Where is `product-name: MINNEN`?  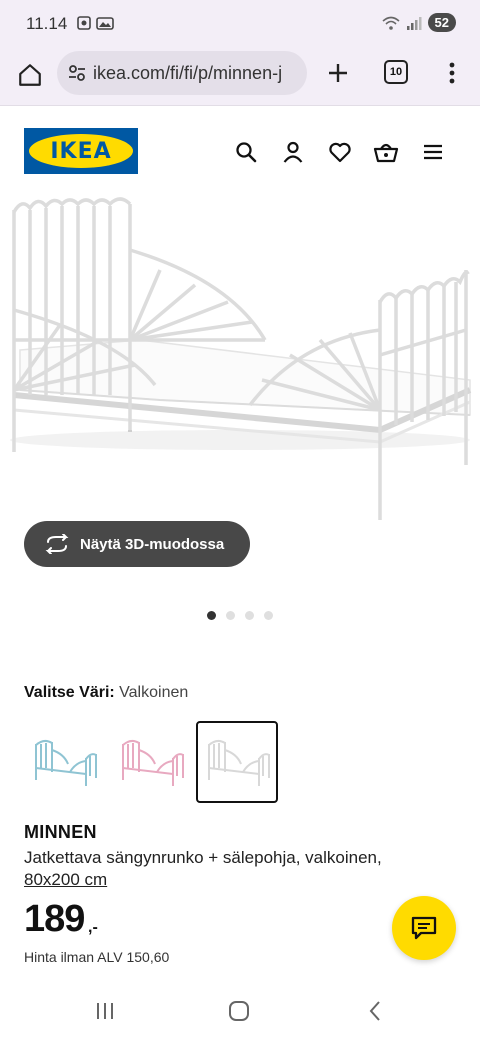
product-name: MINNEN is located at coordinates (60, 832).